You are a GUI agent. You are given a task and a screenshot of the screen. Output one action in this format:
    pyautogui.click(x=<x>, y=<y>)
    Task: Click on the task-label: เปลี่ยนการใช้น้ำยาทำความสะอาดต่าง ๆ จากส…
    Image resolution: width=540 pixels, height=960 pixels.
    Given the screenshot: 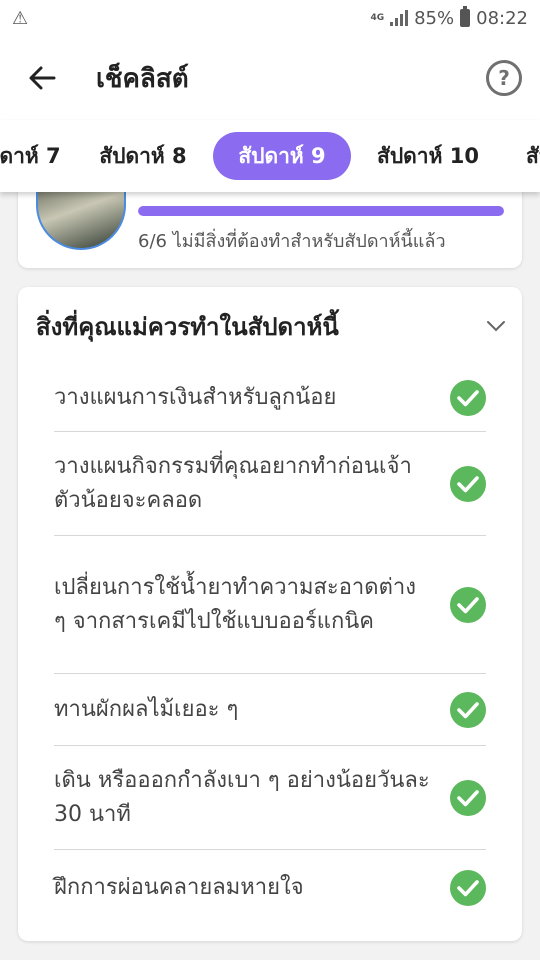 What is the action you would take?
    pyautogui.click(x=235, y=604)
    